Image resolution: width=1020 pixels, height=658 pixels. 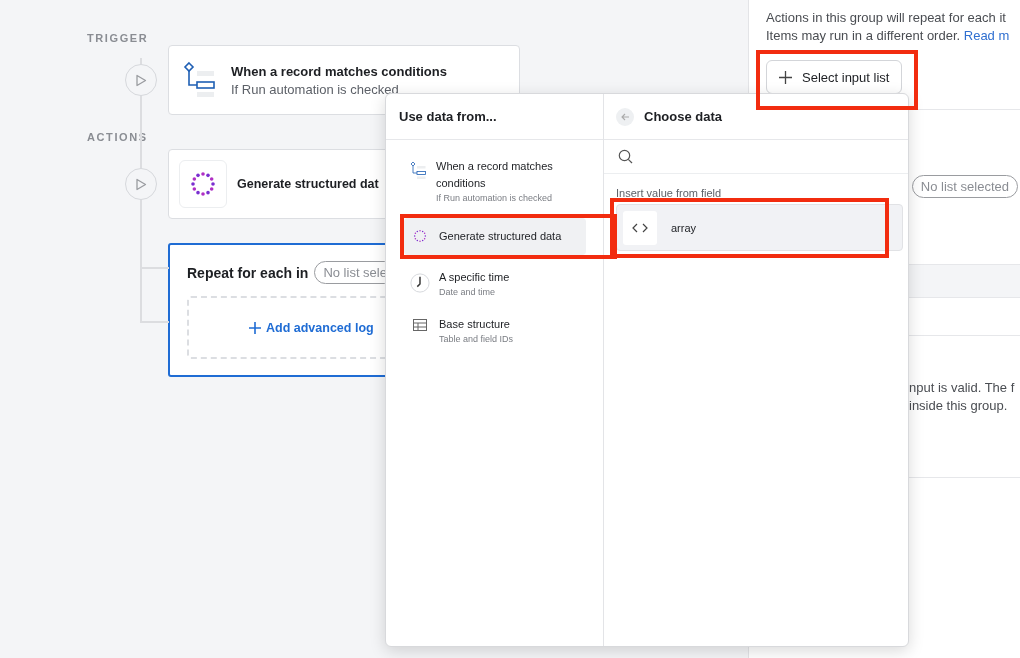 I want to click on source-title: Base structure, so click(x=475, y=324).